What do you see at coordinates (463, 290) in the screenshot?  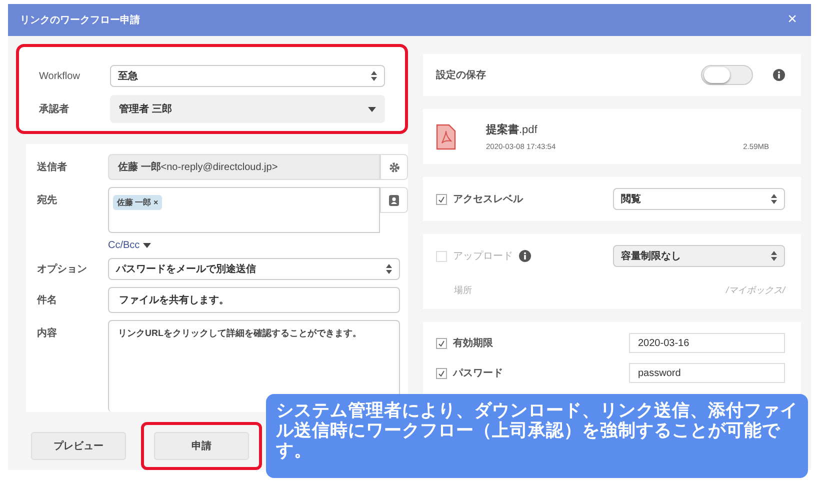 I see `field-label: 場所` at bounding box center [463, 290].